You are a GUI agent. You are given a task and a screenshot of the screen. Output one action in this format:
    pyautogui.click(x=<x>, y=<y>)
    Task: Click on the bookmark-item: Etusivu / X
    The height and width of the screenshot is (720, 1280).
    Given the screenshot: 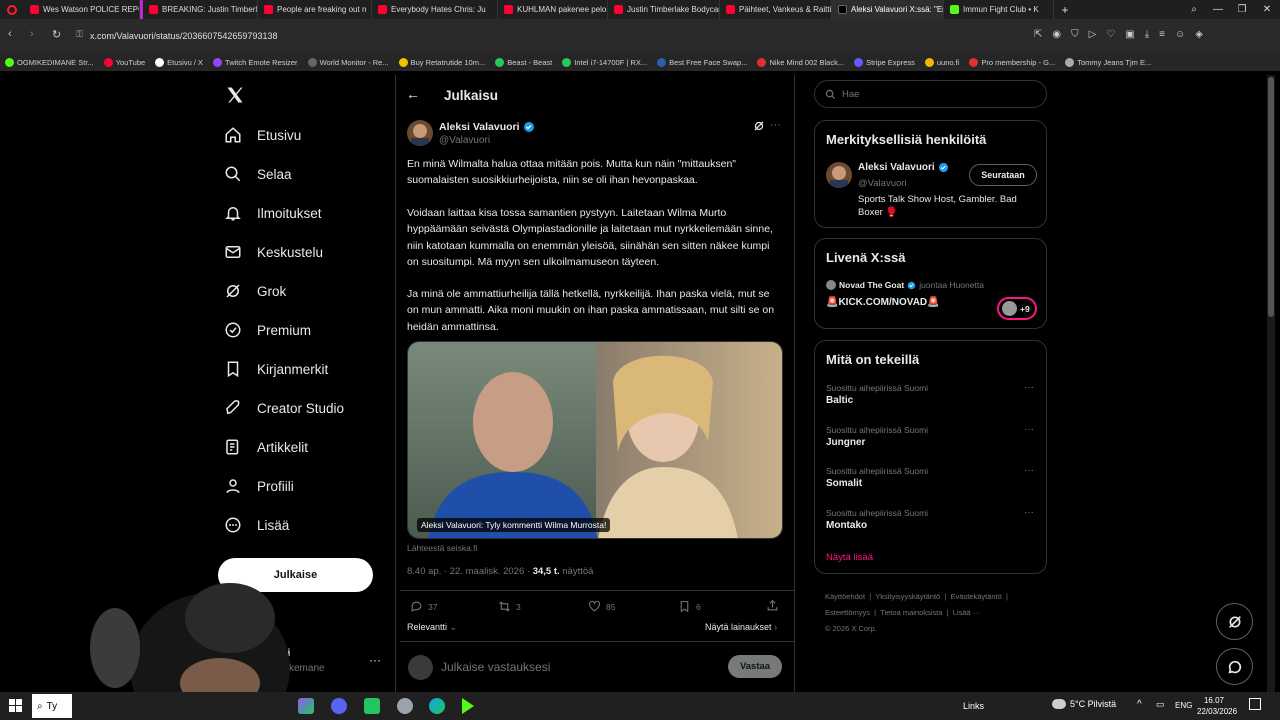 What is the action you would take?
    pyautogui.click(x=179, y=62)
    